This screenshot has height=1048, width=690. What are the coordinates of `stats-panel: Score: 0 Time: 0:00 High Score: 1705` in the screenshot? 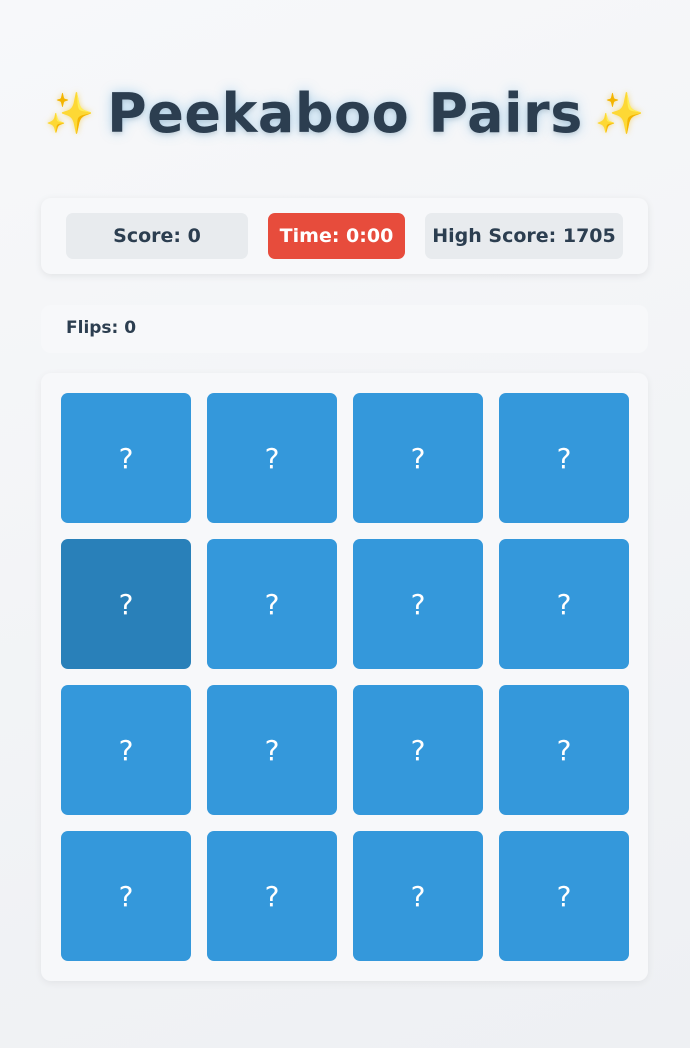 It's located at (344, 236).